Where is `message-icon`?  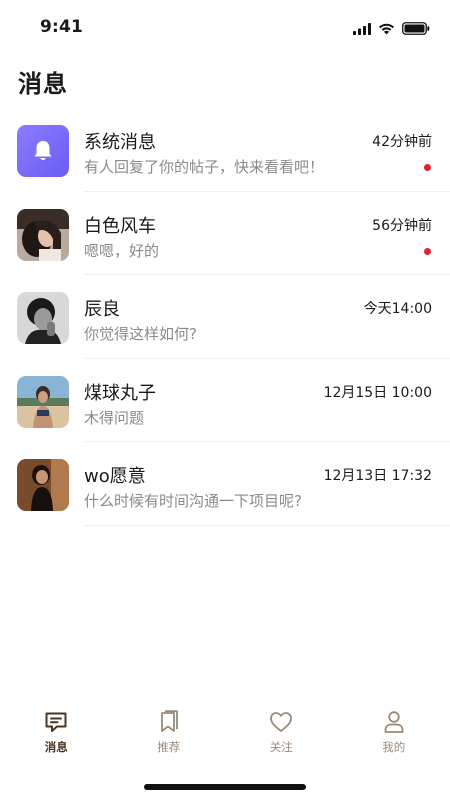 message-icon is located at coordinates (56, 722).